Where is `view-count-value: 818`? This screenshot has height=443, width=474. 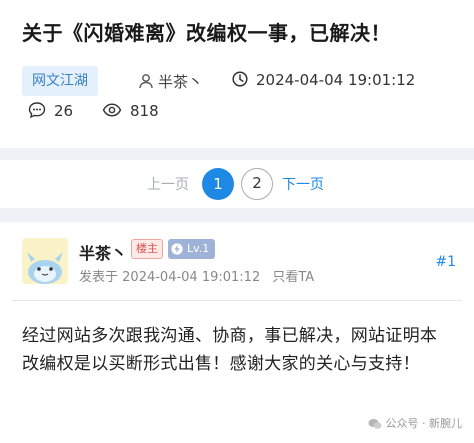 view-count-value: 818 is located at coordinates (144, 111).